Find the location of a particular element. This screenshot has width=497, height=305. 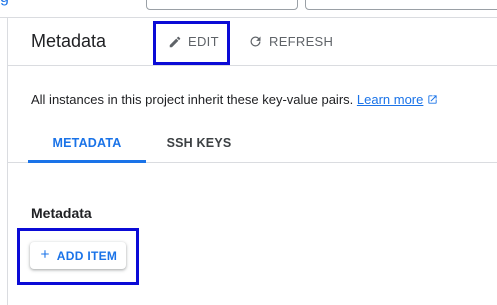

refresh-button: REFRESH is located at coordinates (290, 41).